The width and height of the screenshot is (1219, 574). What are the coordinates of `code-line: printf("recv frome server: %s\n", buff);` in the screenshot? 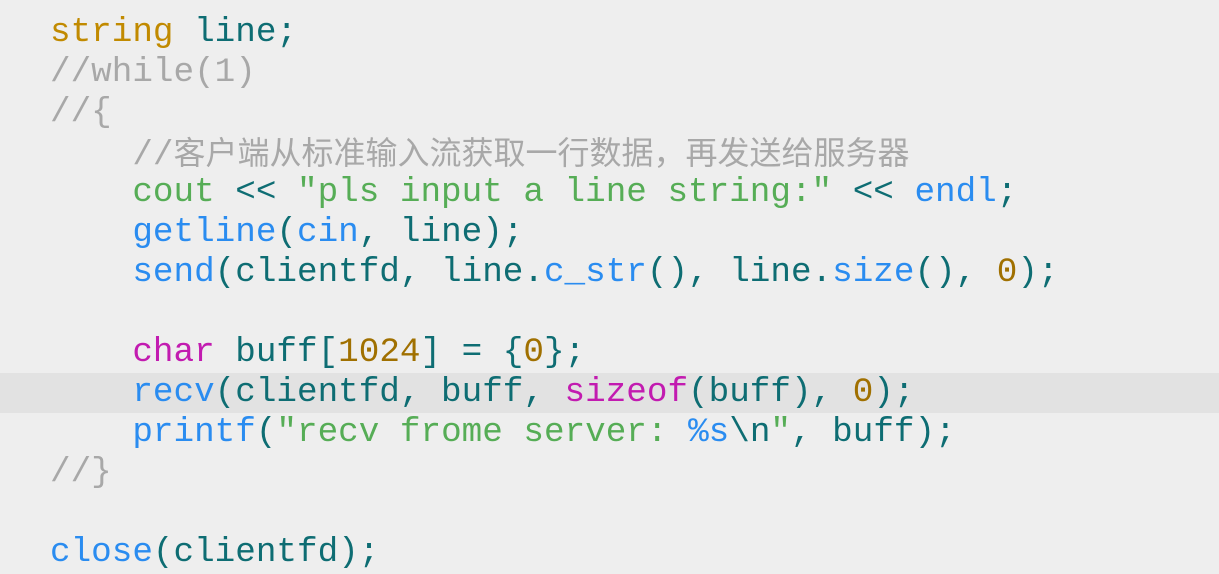 It's located at (609, 433).